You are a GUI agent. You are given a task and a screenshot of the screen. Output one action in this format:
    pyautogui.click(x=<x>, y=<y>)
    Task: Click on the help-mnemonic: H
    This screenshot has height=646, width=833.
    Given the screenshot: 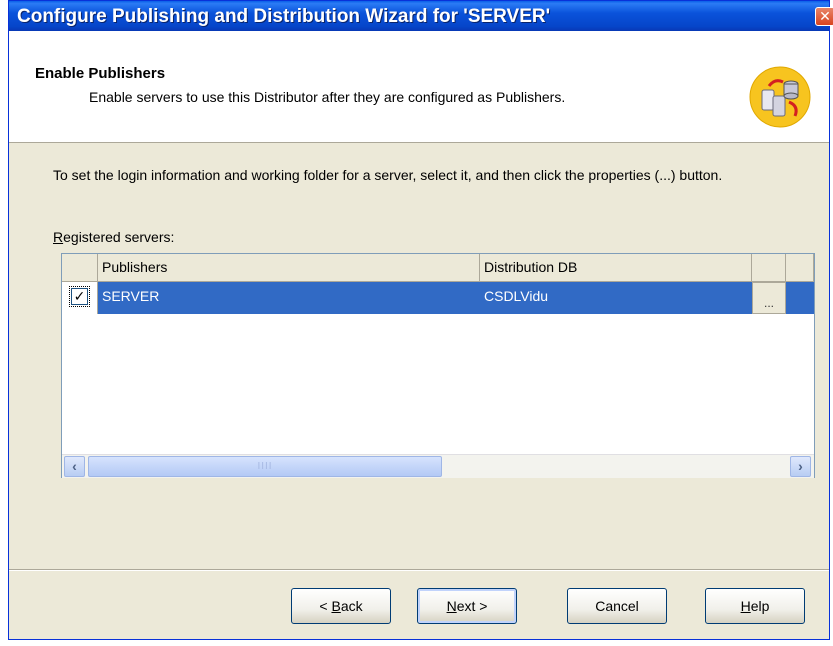 What is the action you would take?
    pyautogui.click(x=745, y=606)
    